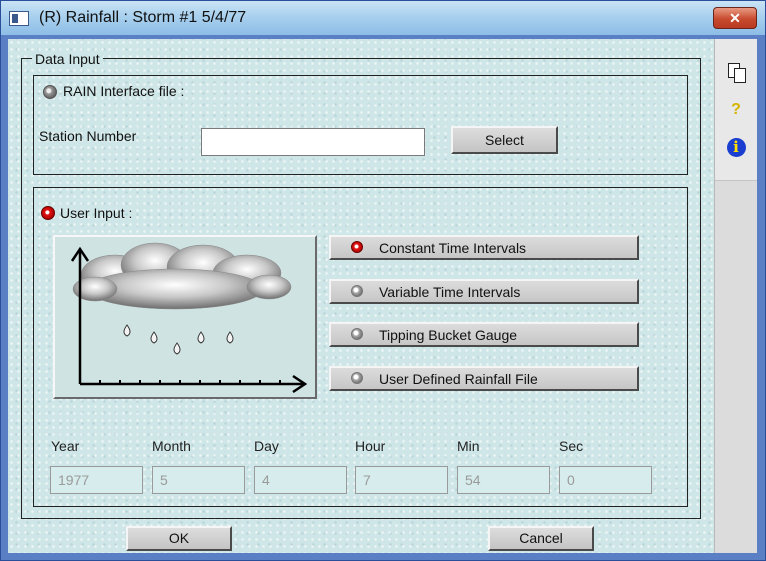  I want to click on min-label: Min, so click(468, 446).